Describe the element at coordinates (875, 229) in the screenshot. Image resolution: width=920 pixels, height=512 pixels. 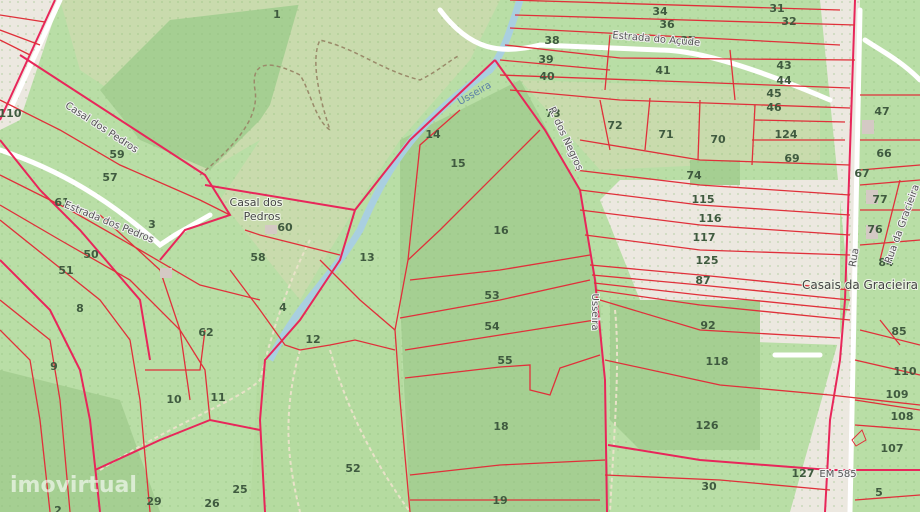
I see `parcel-label: 76` at that location.